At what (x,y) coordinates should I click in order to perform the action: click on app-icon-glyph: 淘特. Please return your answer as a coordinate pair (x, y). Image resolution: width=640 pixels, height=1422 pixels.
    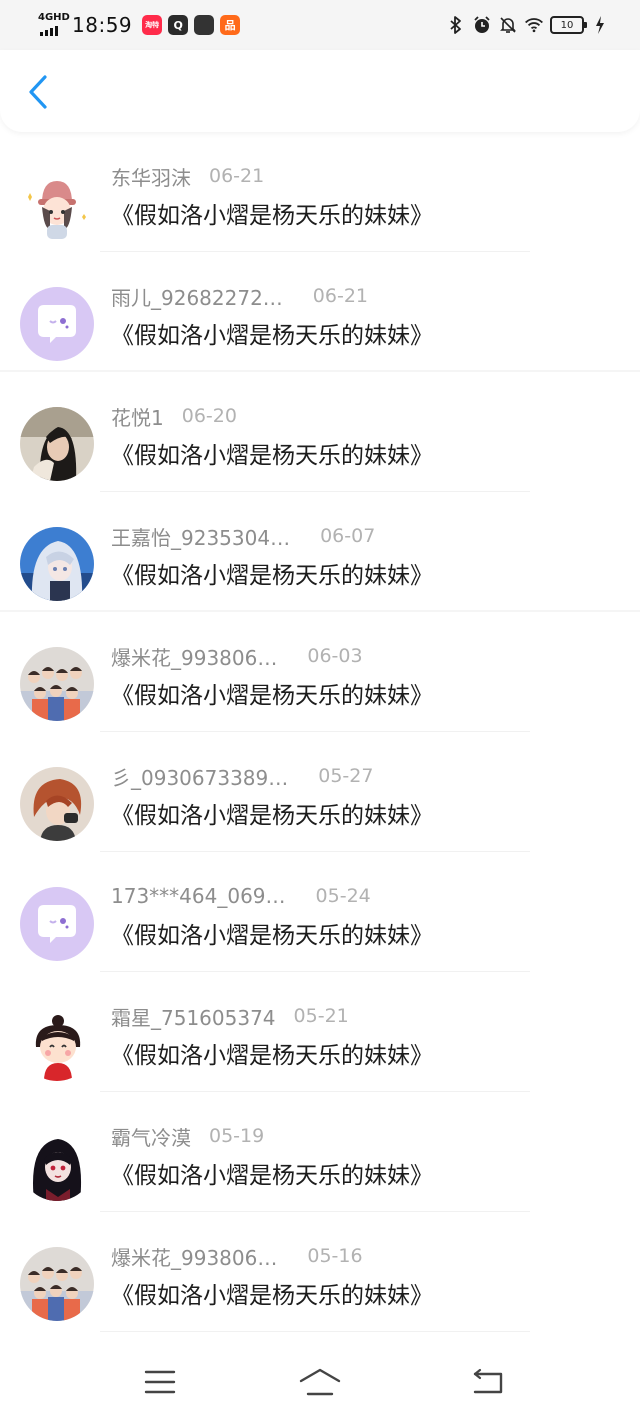
    Looking at the image, I should click on (152, 25).